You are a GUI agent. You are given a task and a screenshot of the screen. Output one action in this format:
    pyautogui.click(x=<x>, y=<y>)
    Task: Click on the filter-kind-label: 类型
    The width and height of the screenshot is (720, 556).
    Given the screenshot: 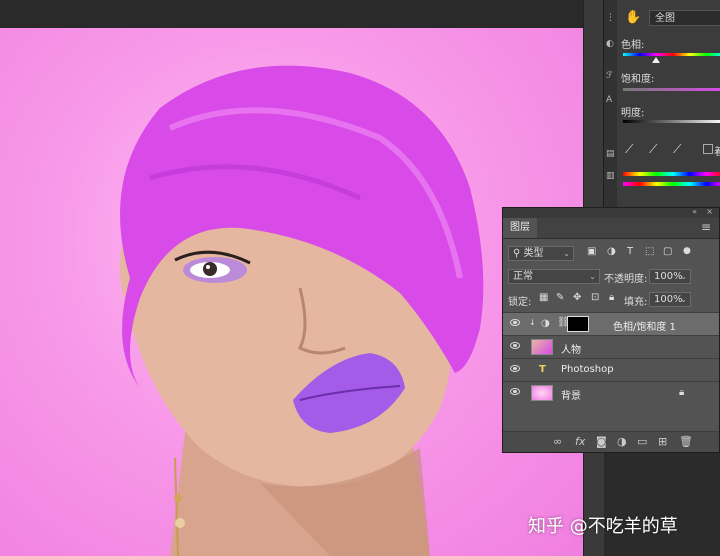 What is the action you would take?
    pyautogui.click(x=533, y=253)
    